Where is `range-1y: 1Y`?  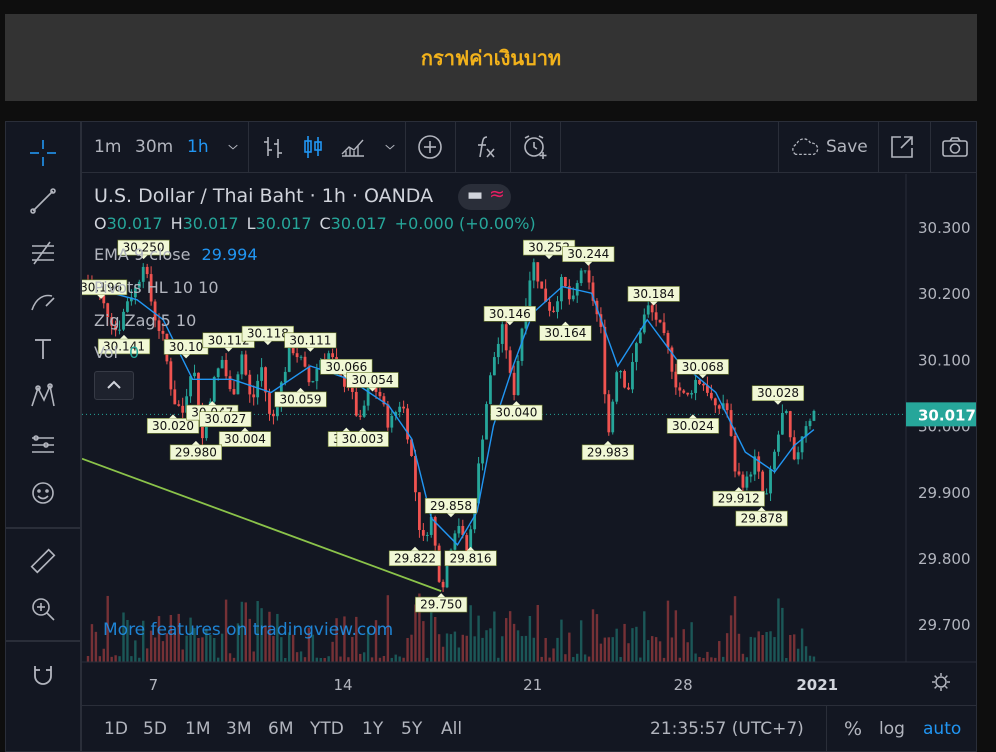 range-1y: 1Y is located at coordinates (372, 729).